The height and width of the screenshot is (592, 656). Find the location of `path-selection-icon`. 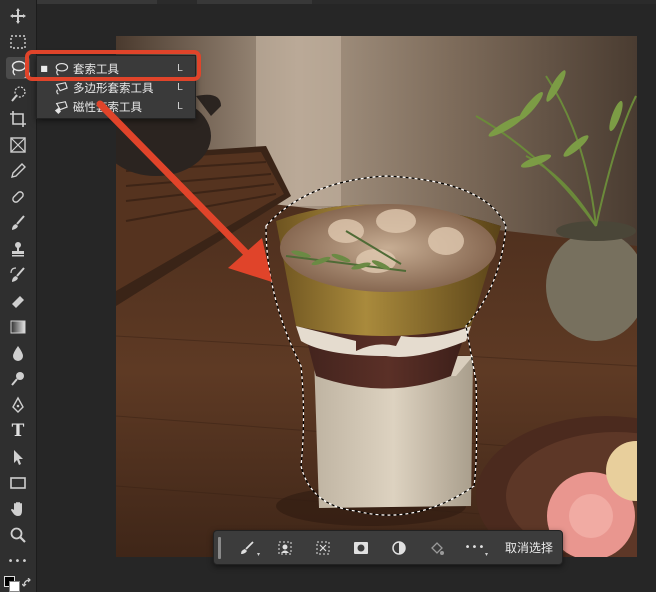

path-selection-icon is located at coordinates (18, 457).